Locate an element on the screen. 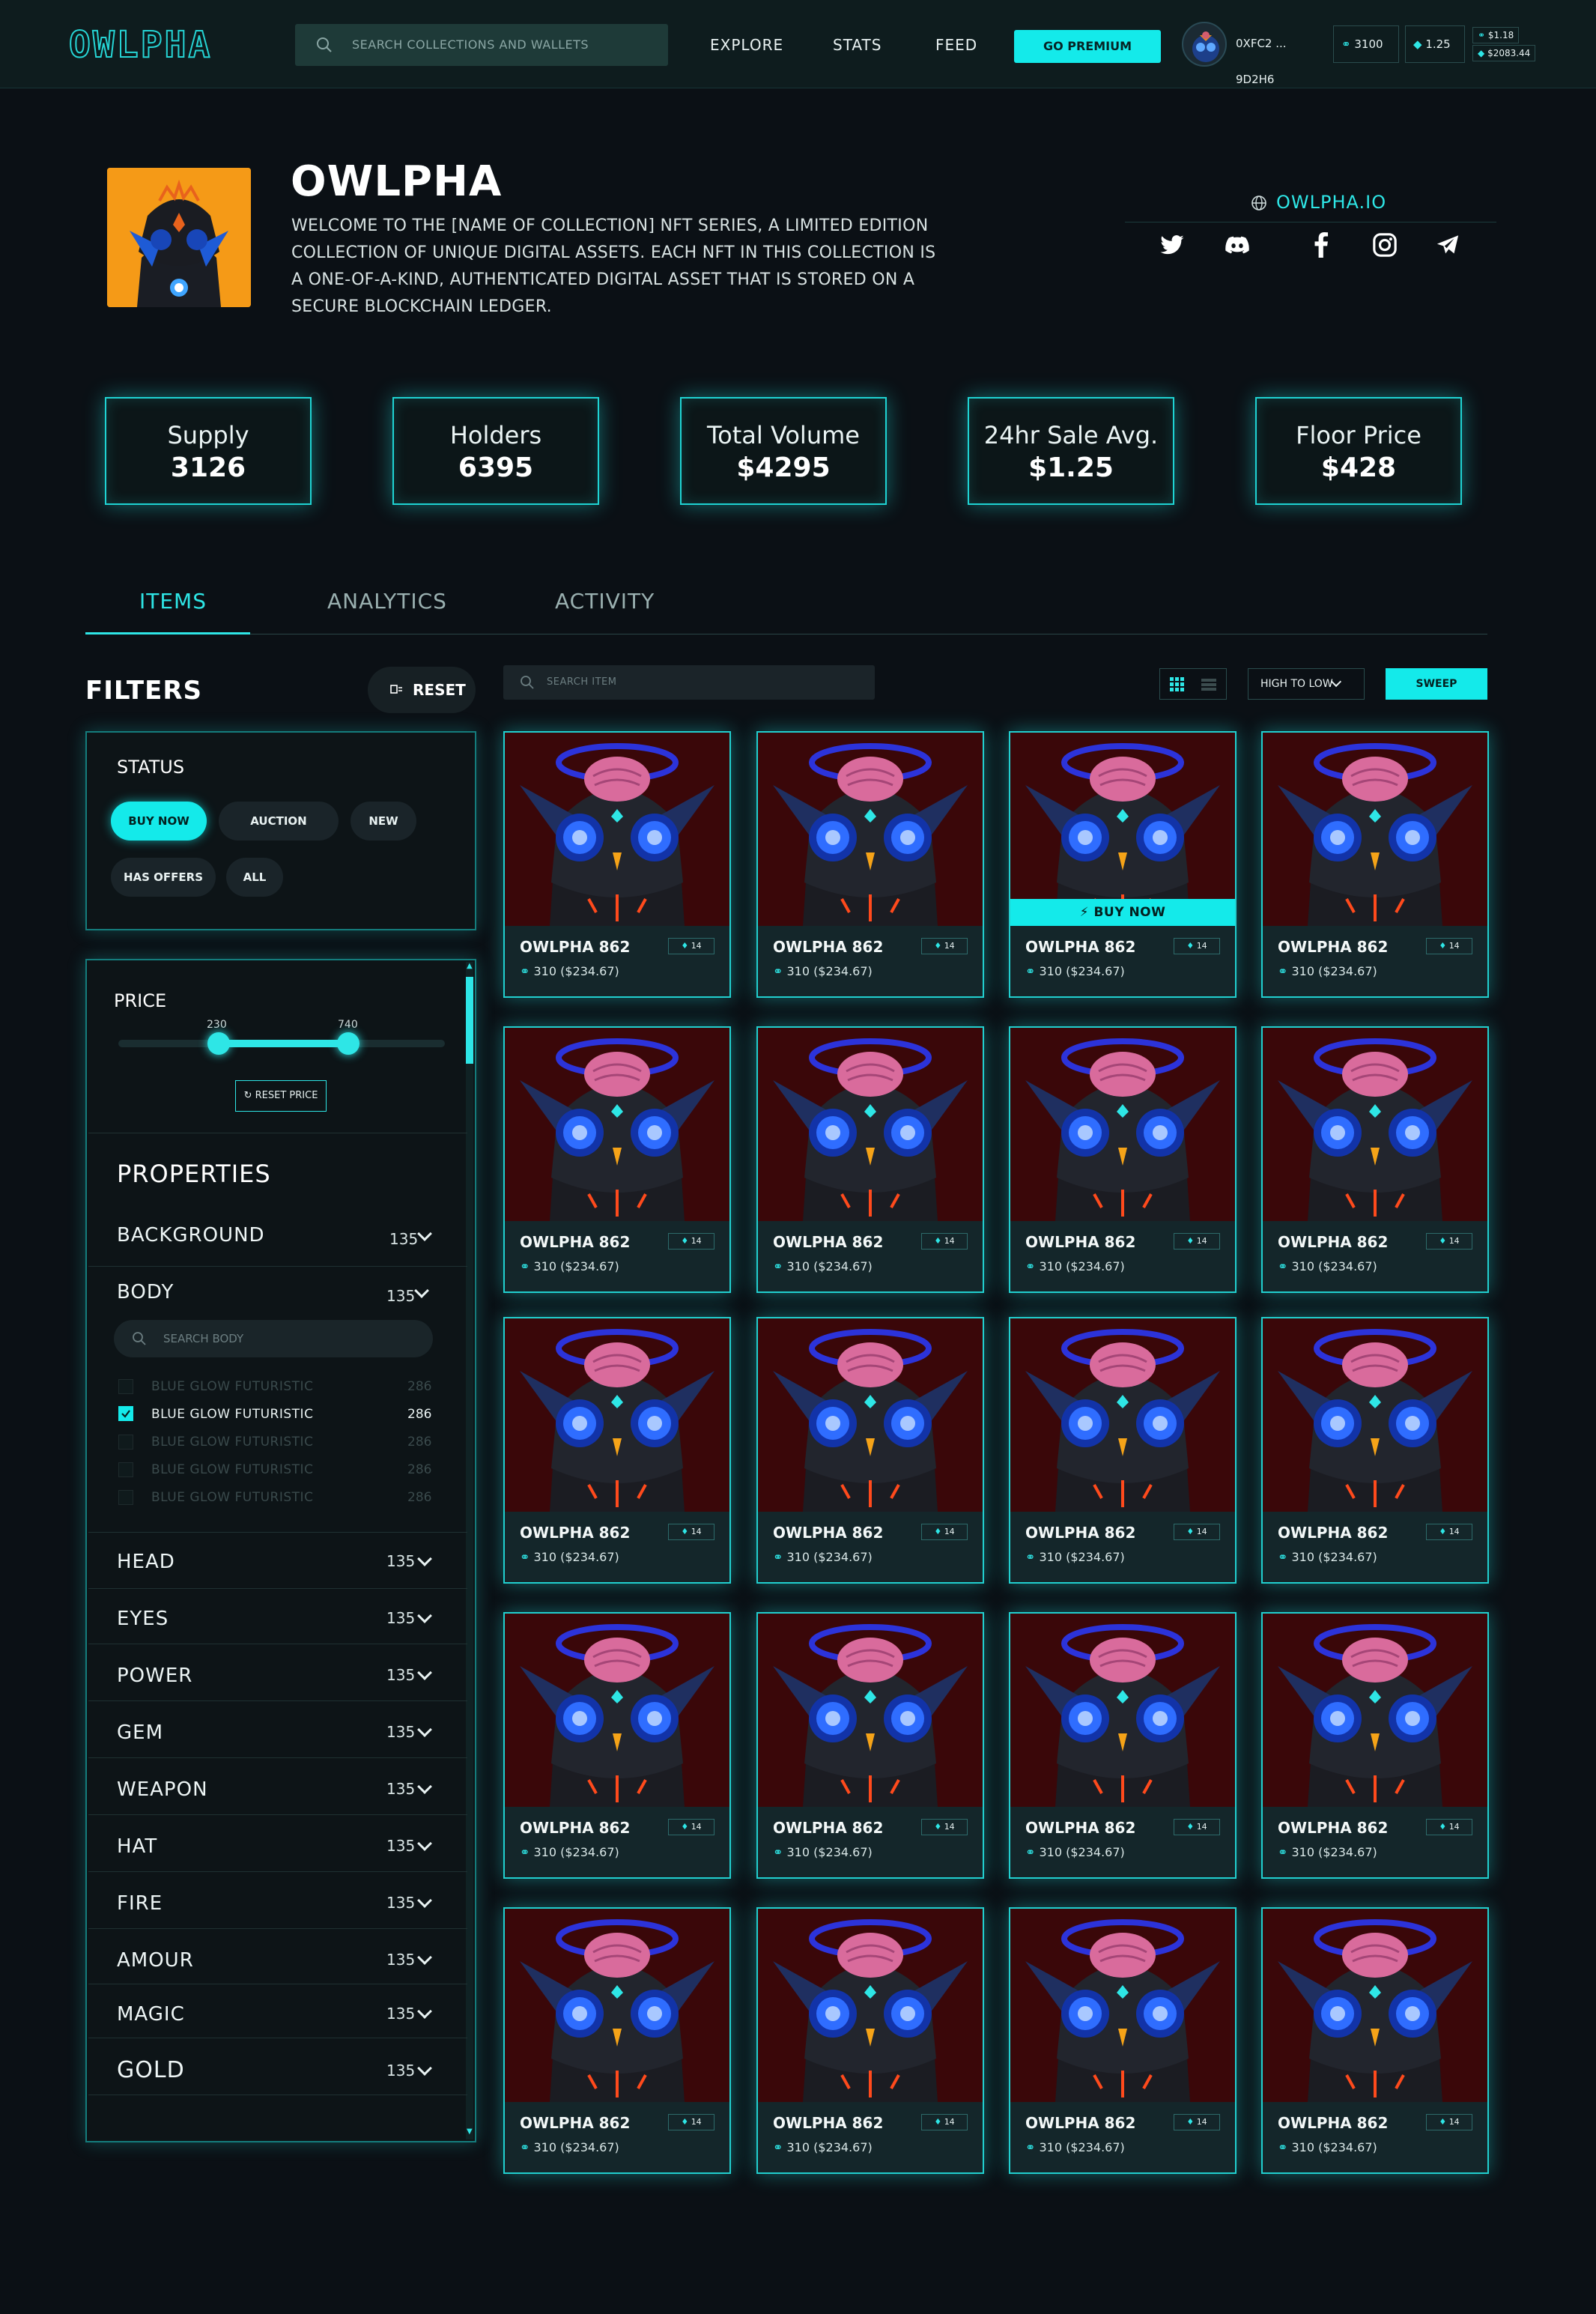 The height and width of the screenshot is (2314, 1596). reset-price-button: ↻ RESET PRICE is located at coordinates (281, 1096).